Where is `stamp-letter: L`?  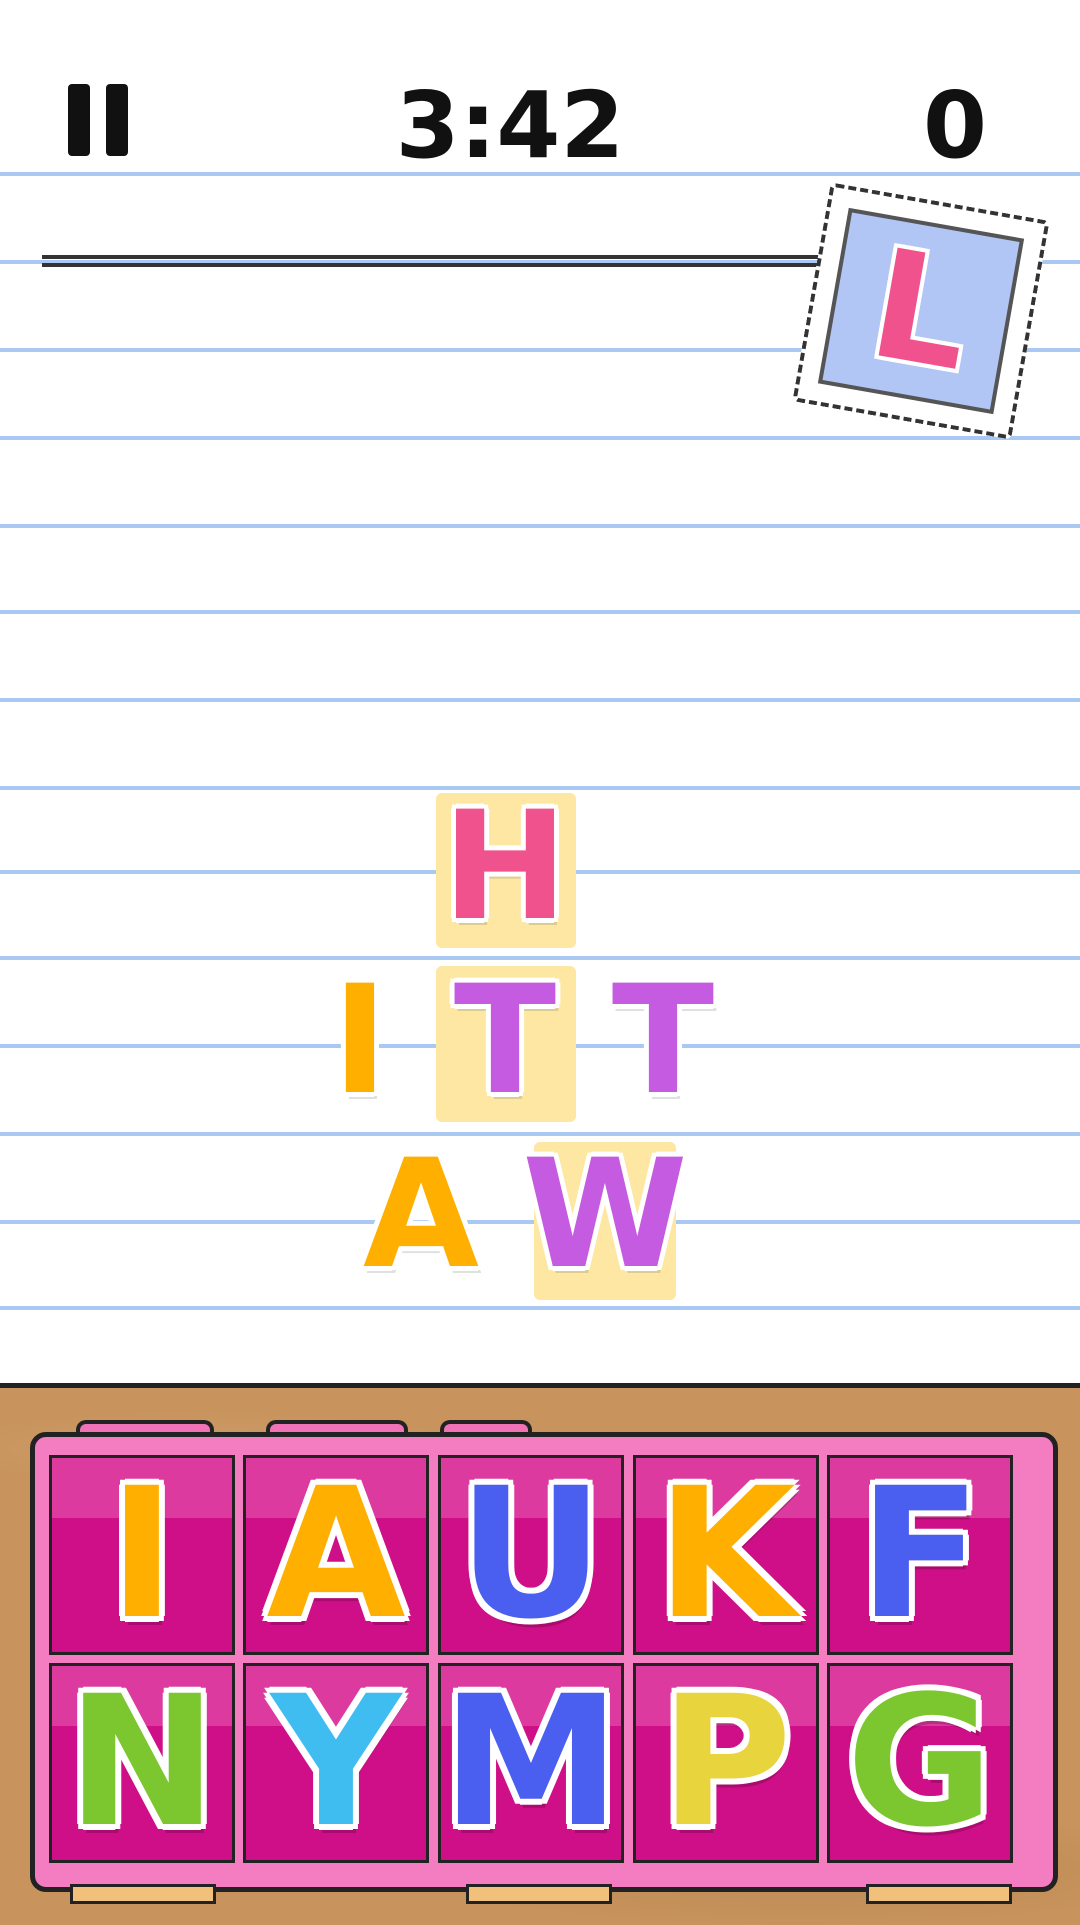 stamp-letter: L is located at coordinates (921, 311).